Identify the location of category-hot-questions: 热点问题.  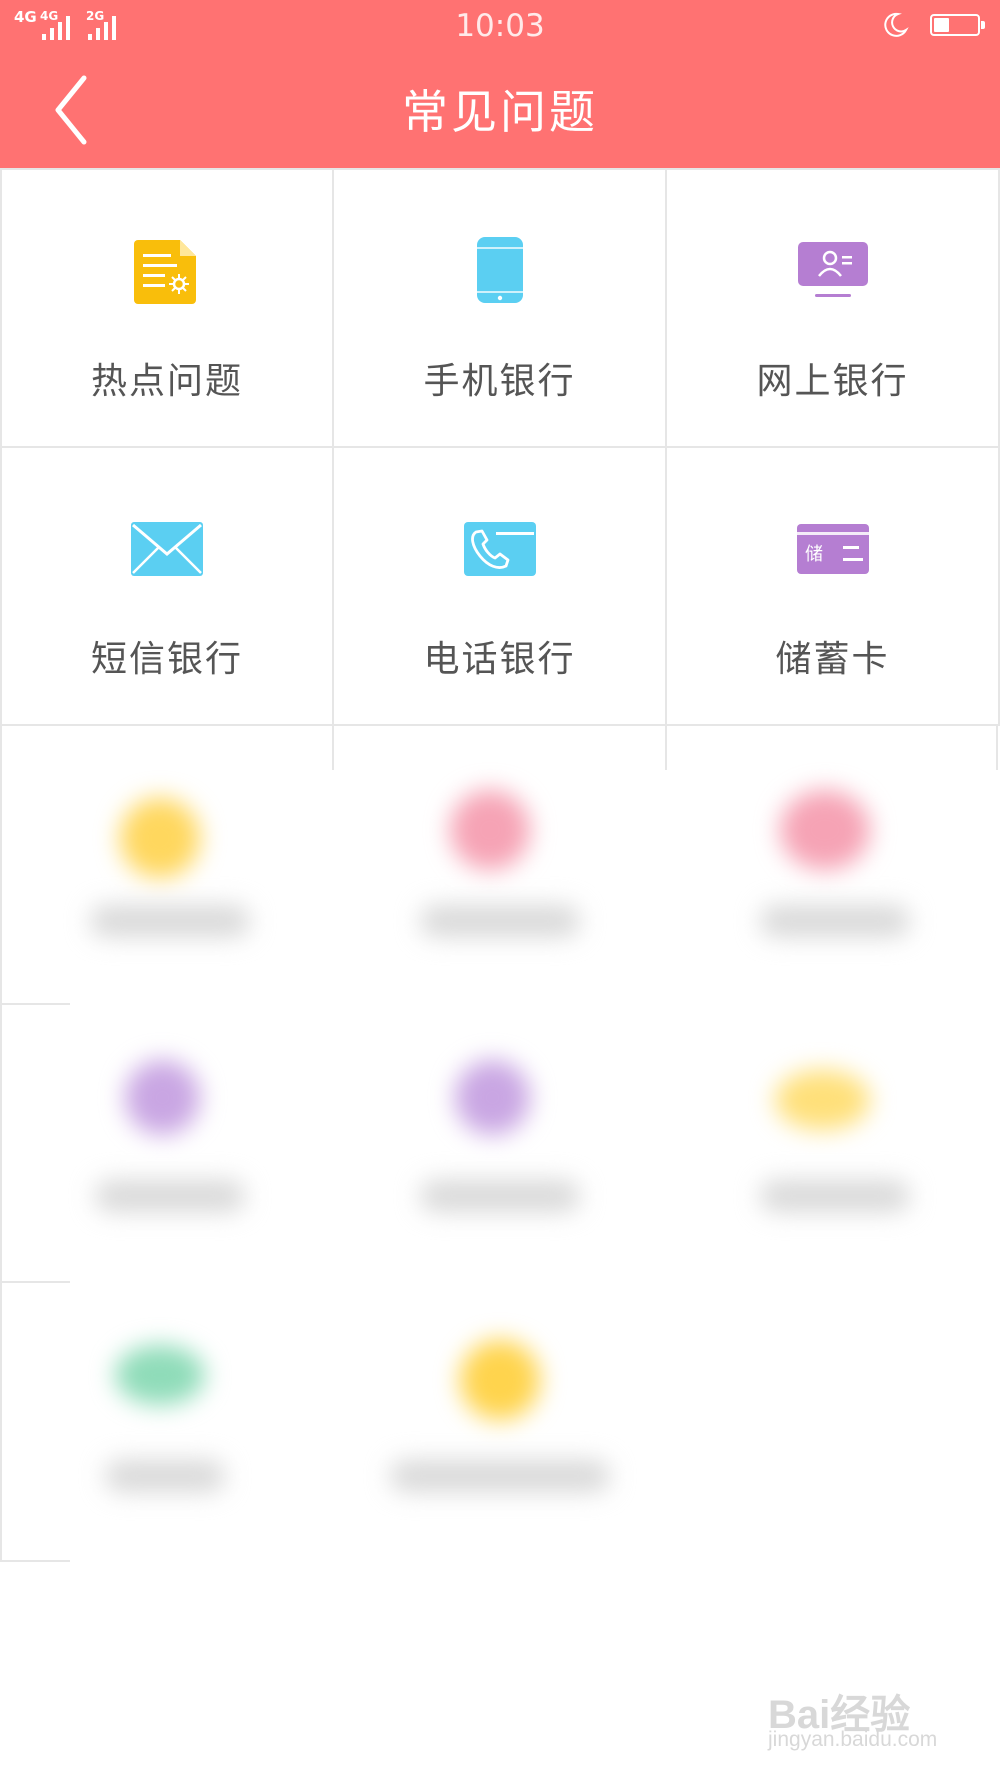
(167, 308).